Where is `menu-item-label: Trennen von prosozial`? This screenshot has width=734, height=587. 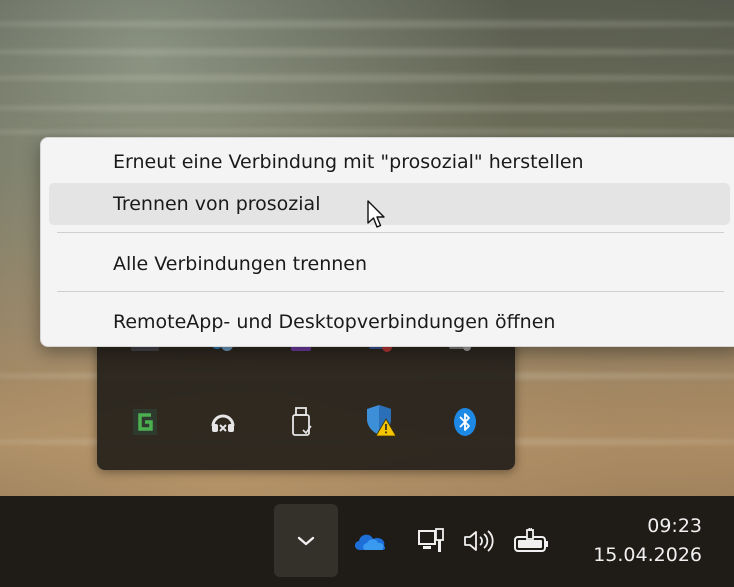
menu-item-label: Trennen von prosozial is located at coordinates (217, 204).